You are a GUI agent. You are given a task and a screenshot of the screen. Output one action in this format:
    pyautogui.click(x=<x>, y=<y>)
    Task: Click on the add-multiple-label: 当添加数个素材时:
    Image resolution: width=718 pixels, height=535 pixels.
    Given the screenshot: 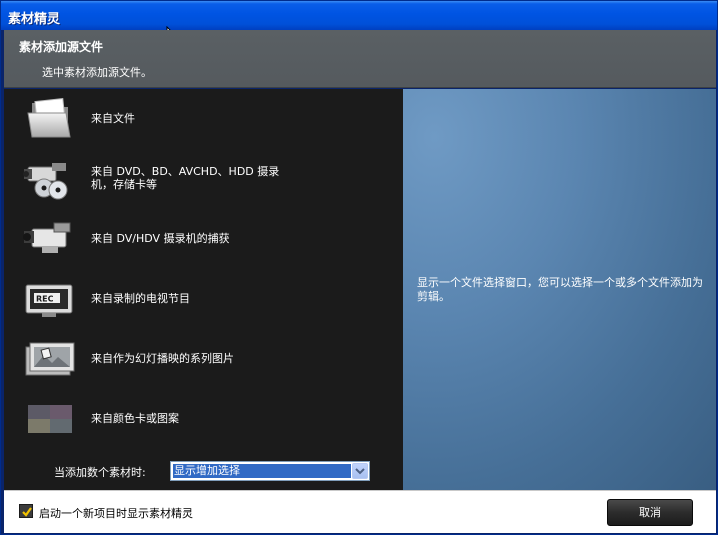 What is the action you would take?
    pyautogui.click(x=100, y=472)
    